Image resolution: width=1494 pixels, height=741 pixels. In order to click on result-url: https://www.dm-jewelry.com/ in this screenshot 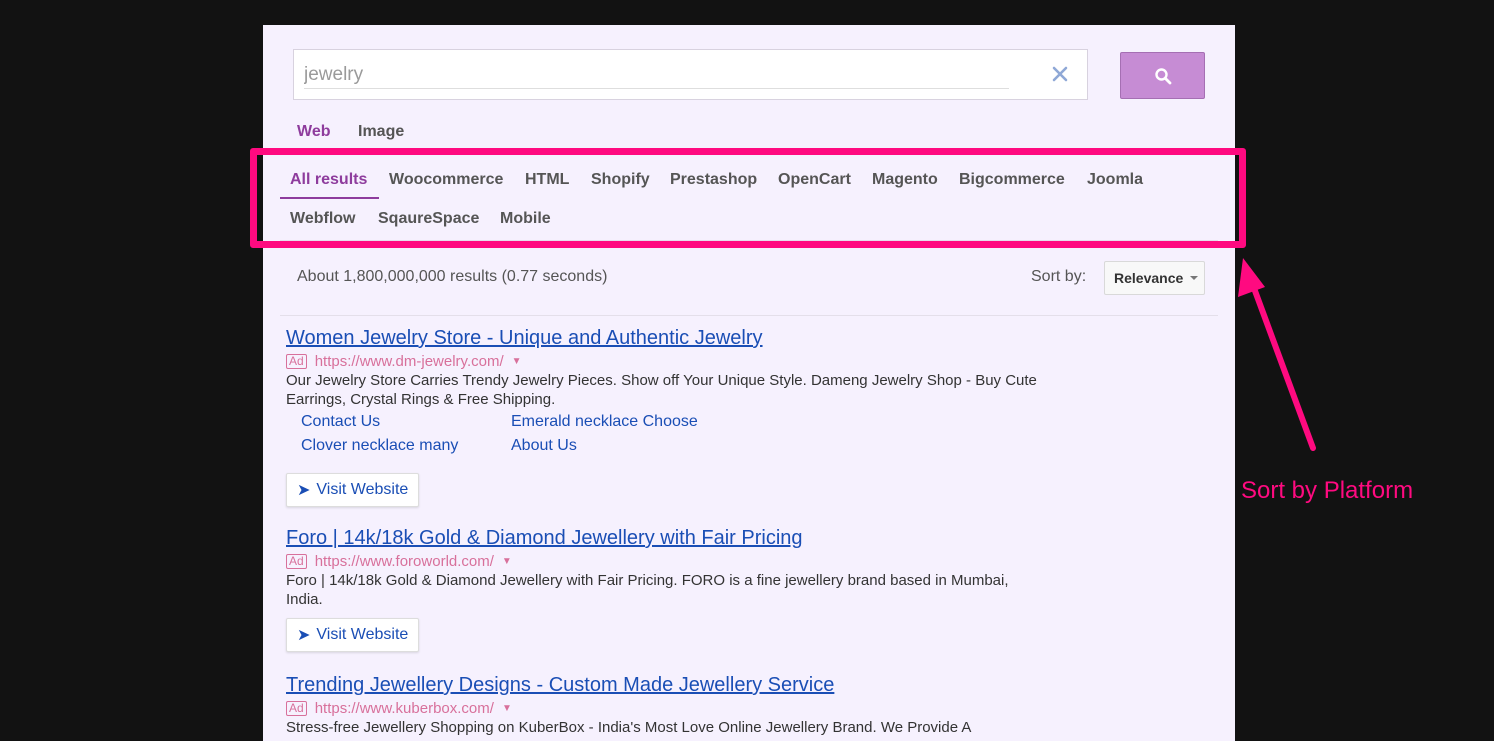, I will do `click(409, 361)`.